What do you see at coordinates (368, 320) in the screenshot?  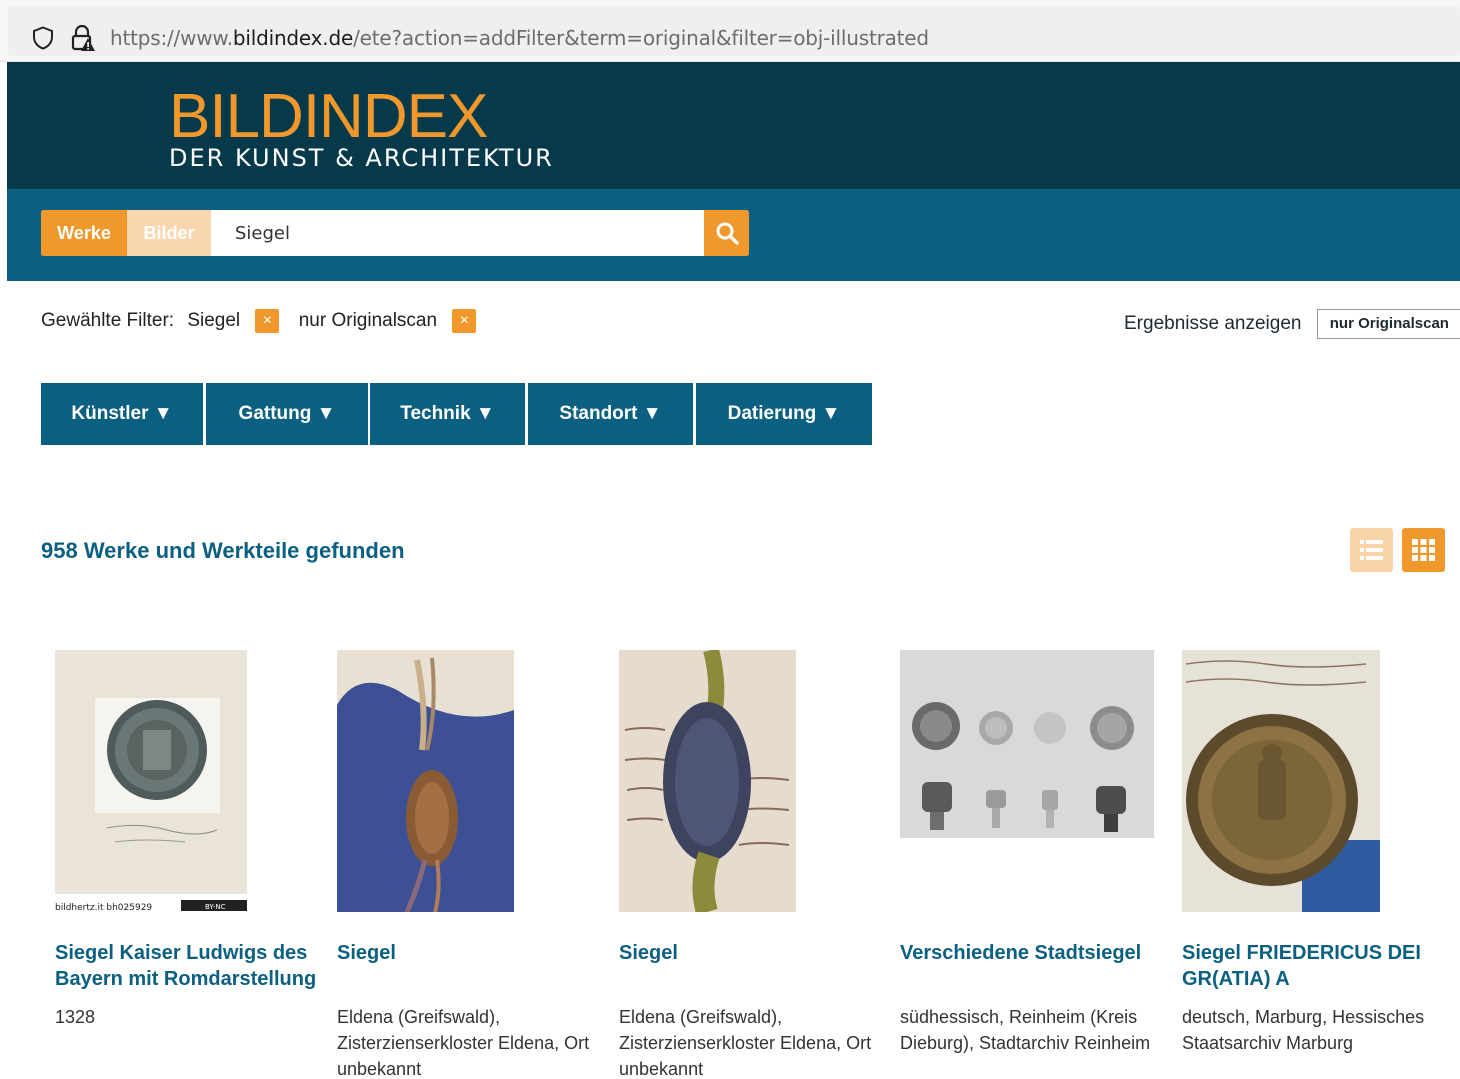 I see `filter-chip-label: nur Originalscan` at bounding box center [368, 320].